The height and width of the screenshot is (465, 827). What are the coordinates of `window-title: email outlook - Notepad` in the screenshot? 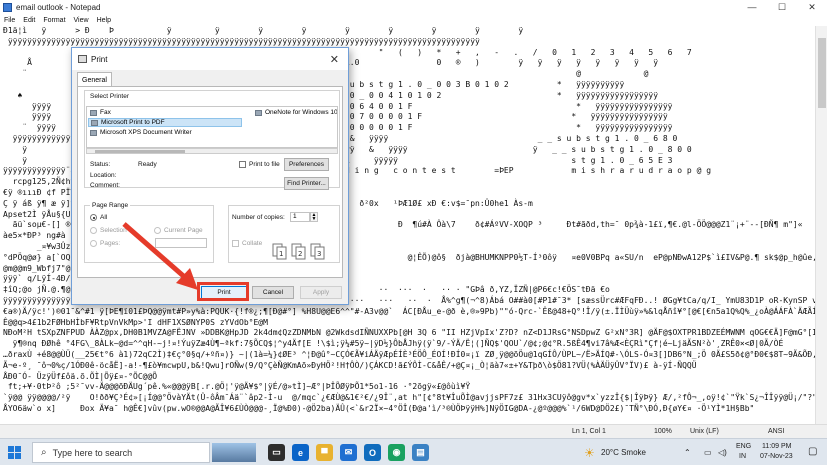 It's located at (58, 7).